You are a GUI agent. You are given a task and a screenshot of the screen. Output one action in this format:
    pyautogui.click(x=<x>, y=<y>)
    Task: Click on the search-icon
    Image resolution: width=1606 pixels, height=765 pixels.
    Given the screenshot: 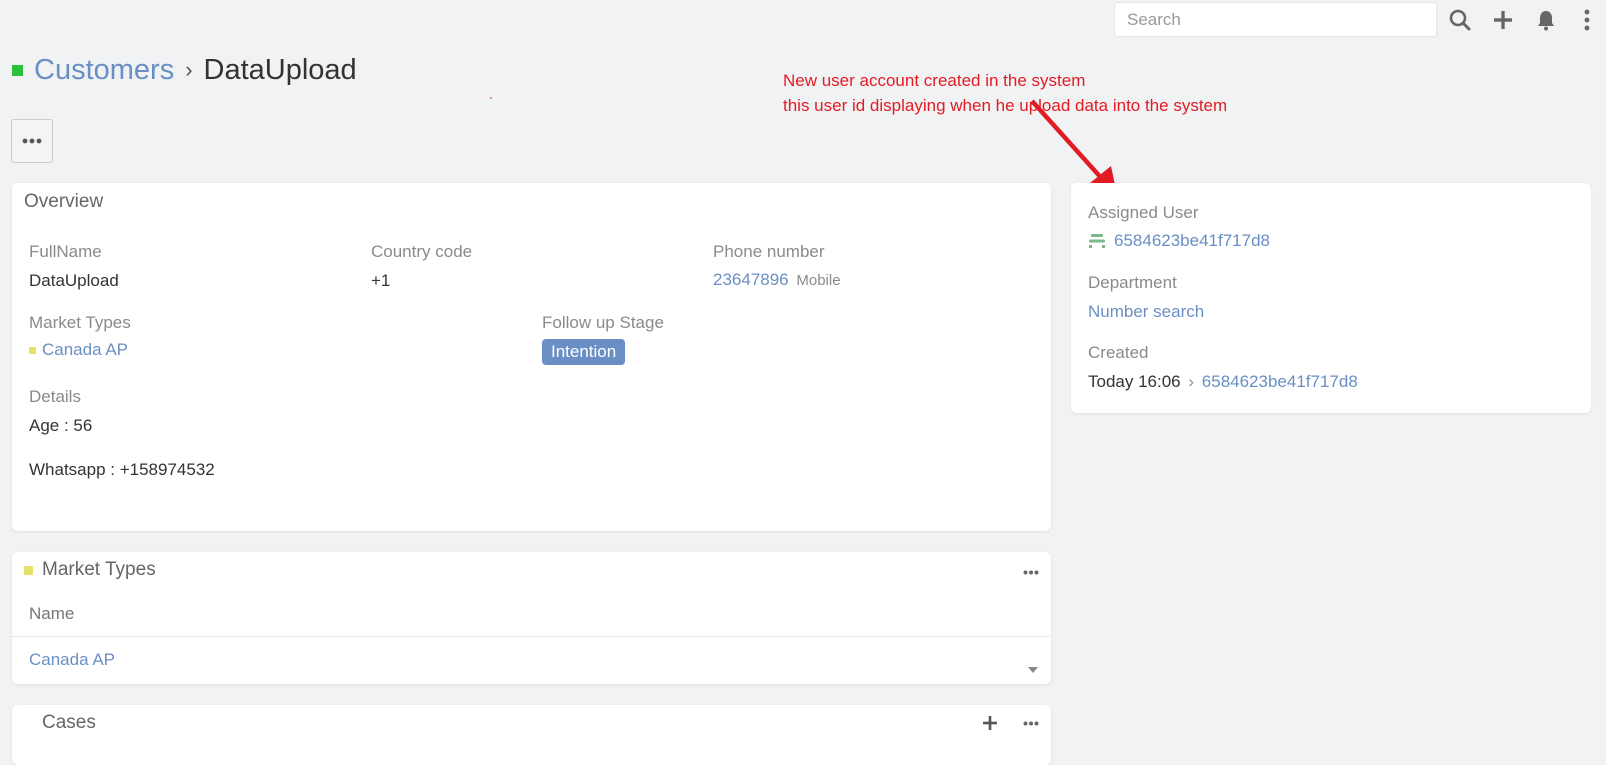 What is the action you would take?
    pyautogui.click(x=1460, y=20)
    